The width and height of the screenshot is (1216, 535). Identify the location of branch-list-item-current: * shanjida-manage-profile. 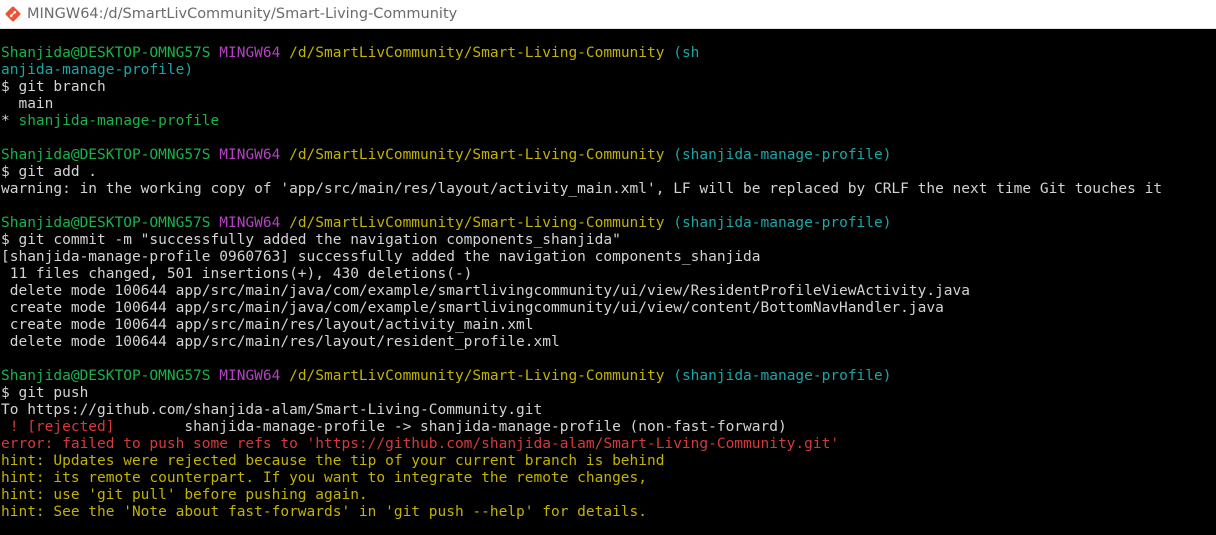
(608, 121).